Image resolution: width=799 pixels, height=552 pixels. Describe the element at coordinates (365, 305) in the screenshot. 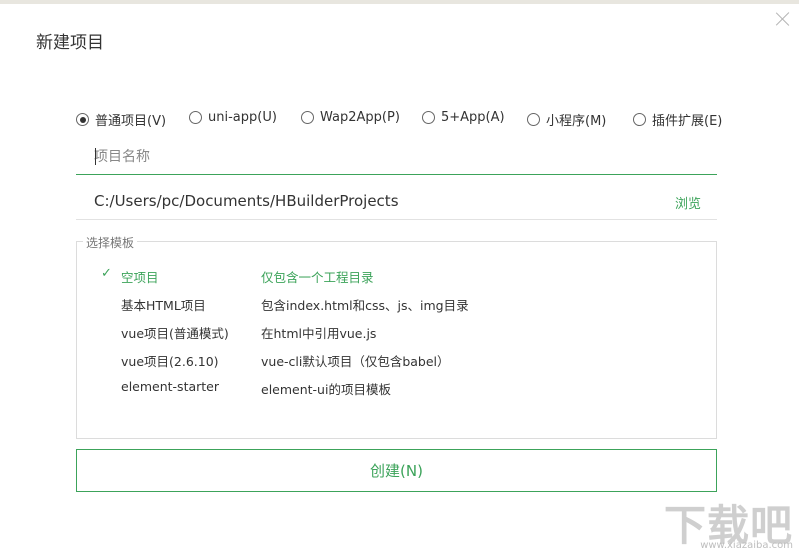

I see `template-desc: 包含index.html和css、js、img目录` at that location.